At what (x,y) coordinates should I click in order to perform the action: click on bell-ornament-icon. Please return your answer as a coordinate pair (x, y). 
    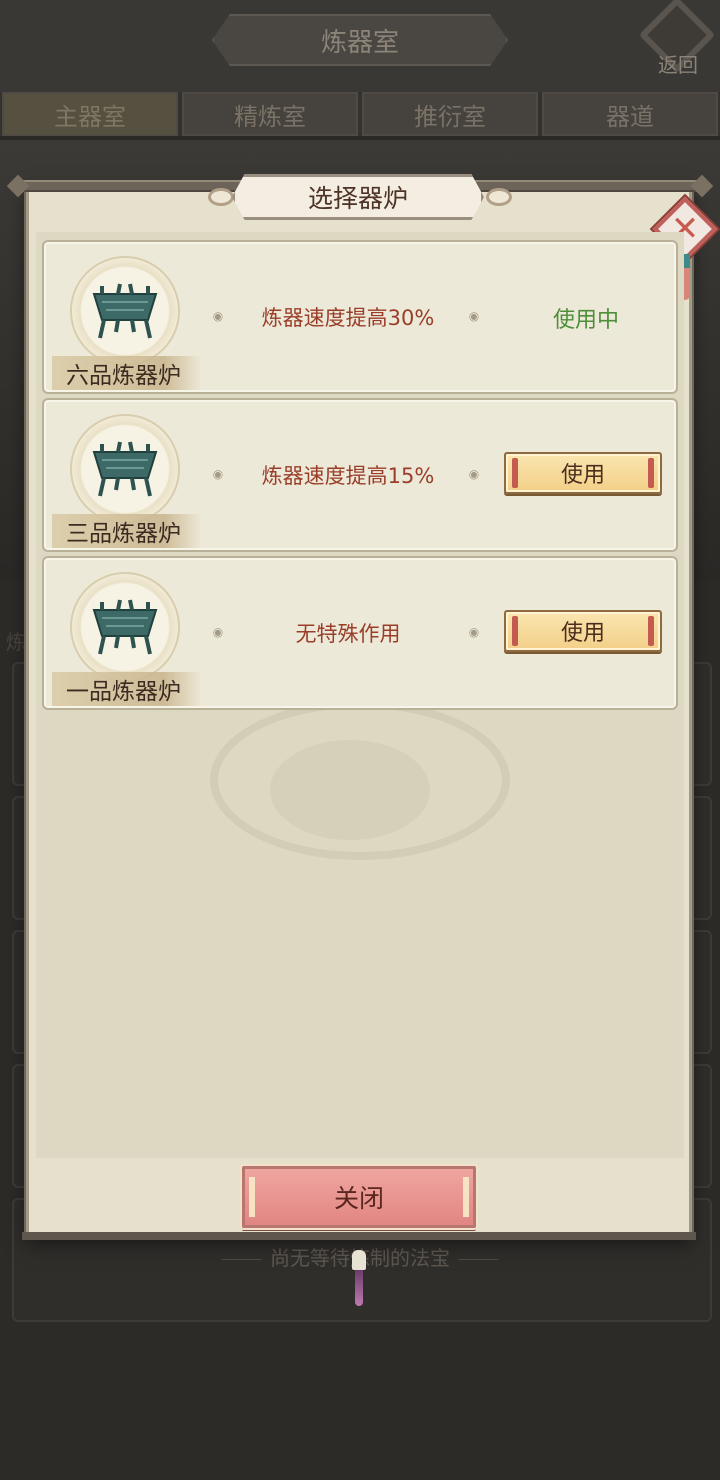
    Looking at the image, I should click on (359, 1260).